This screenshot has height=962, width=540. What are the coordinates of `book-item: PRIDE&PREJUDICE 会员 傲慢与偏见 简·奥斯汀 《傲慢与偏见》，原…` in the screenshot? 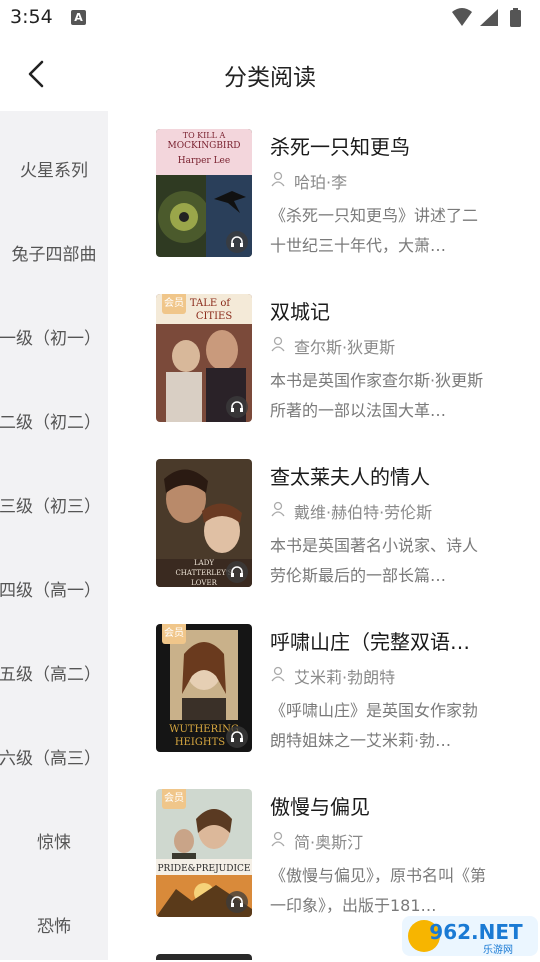 It's located at (341, 854).